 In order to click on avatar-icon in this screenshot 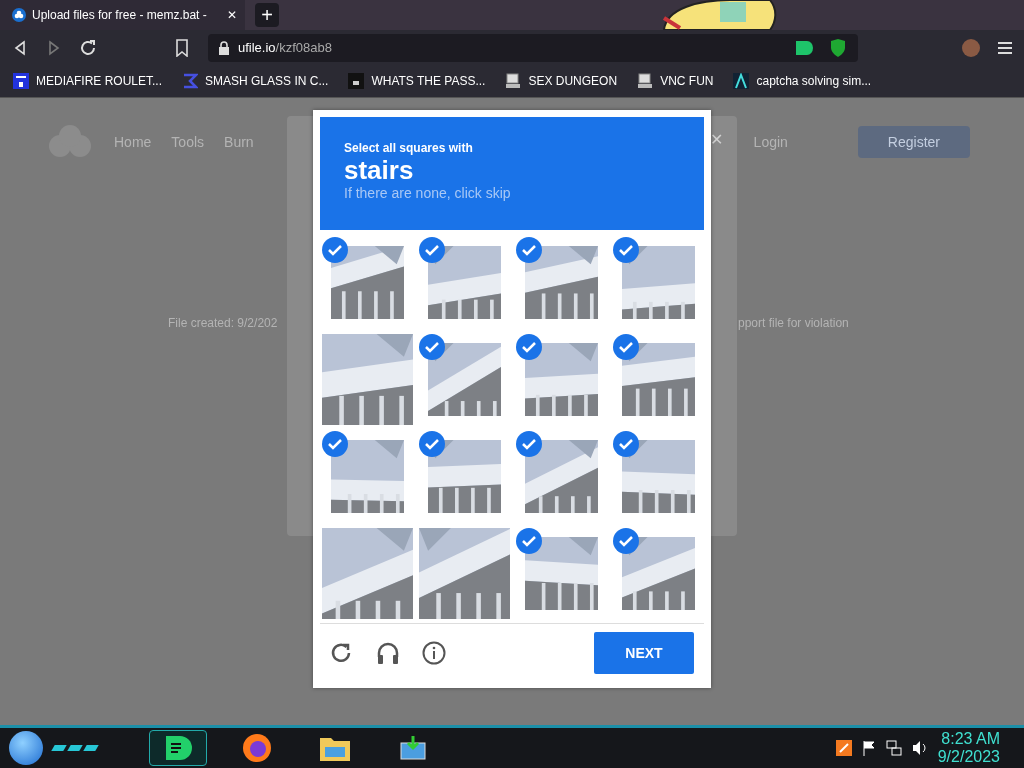, I will do `click(971, 47)`.